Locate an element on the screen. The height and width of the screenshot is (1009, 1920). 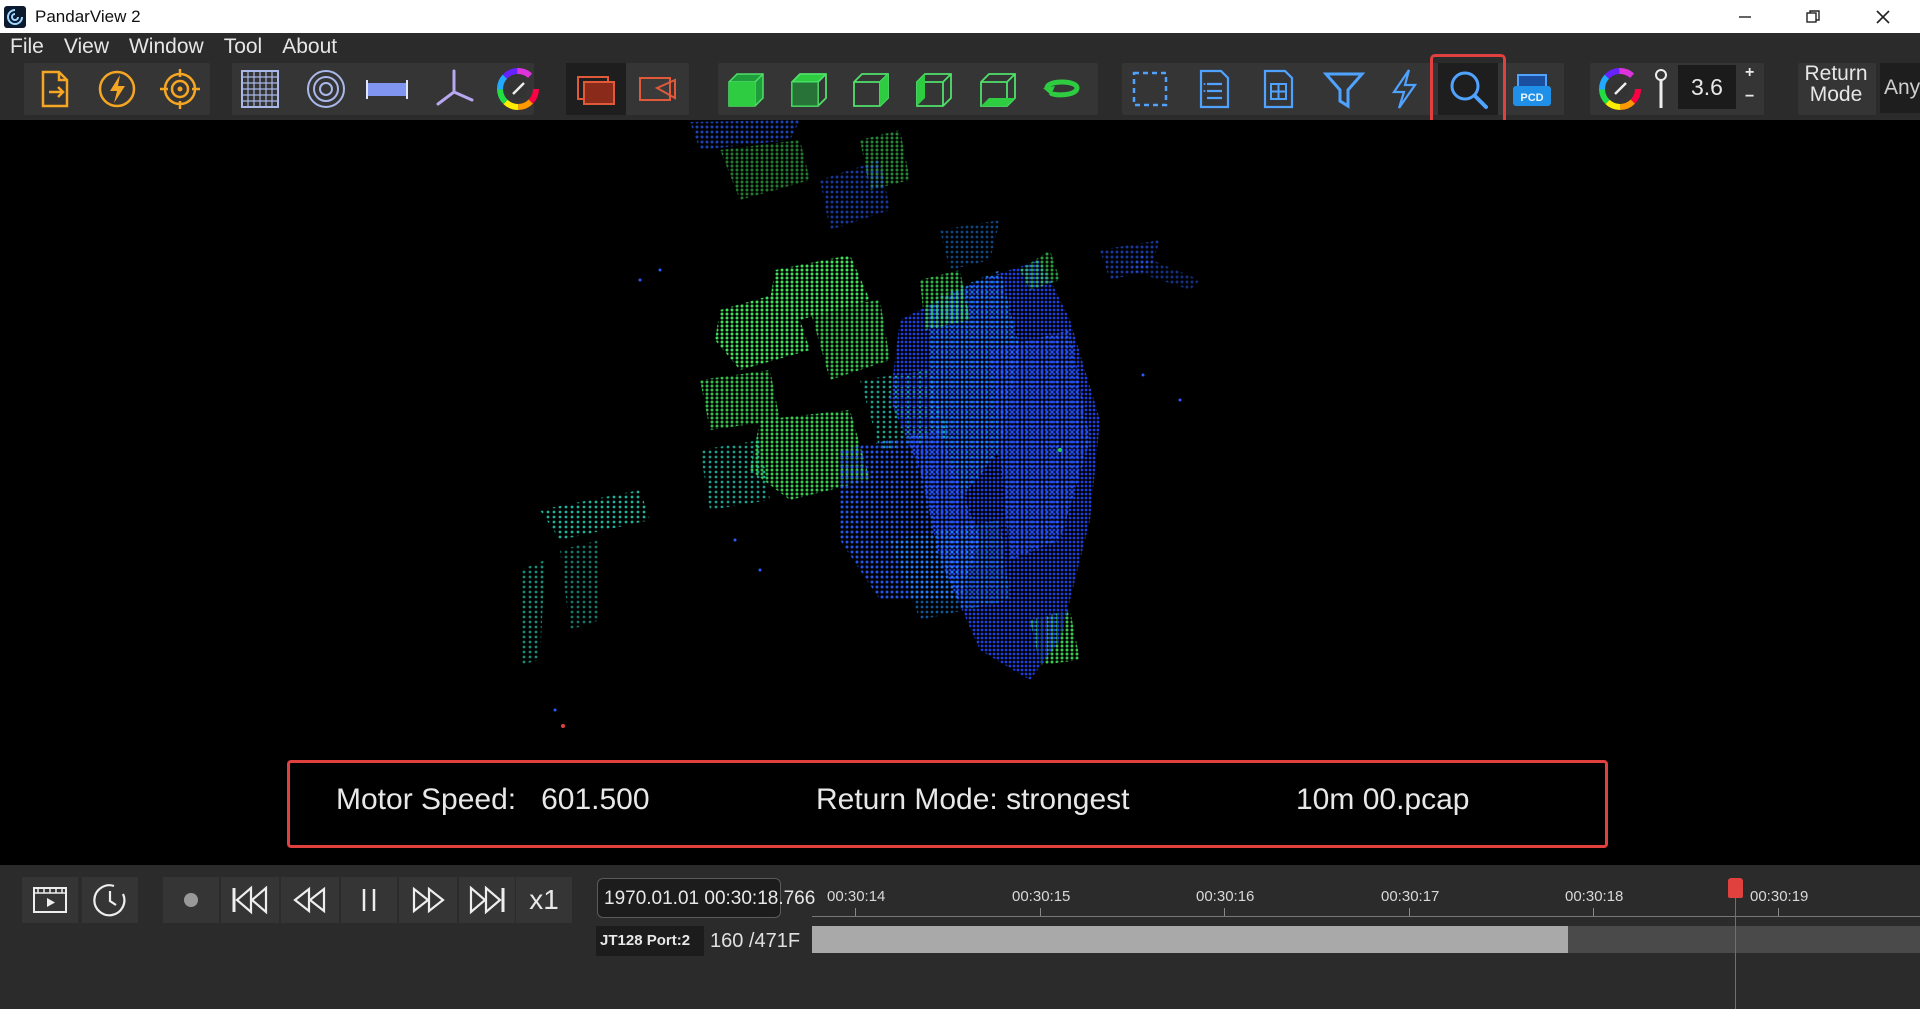
table-button is located at coordinates (1278, 89).